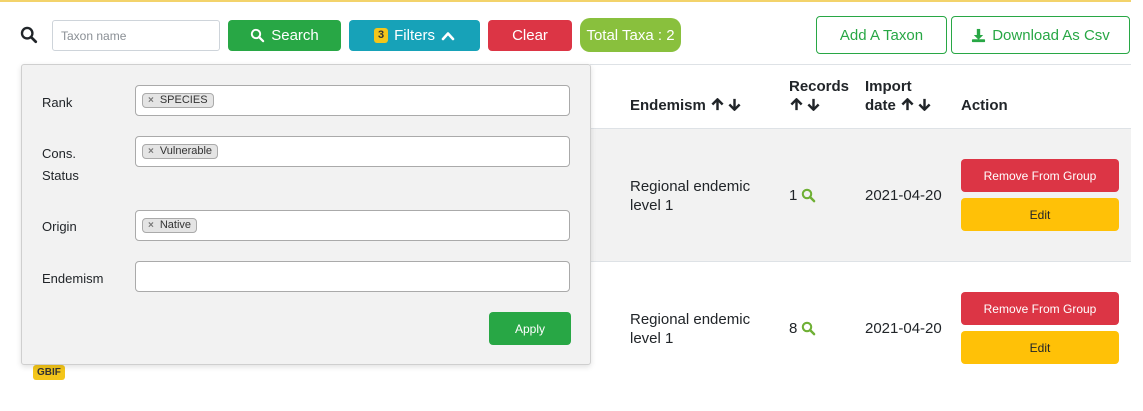  I want to click on records-count: 8, so click(793, 328).